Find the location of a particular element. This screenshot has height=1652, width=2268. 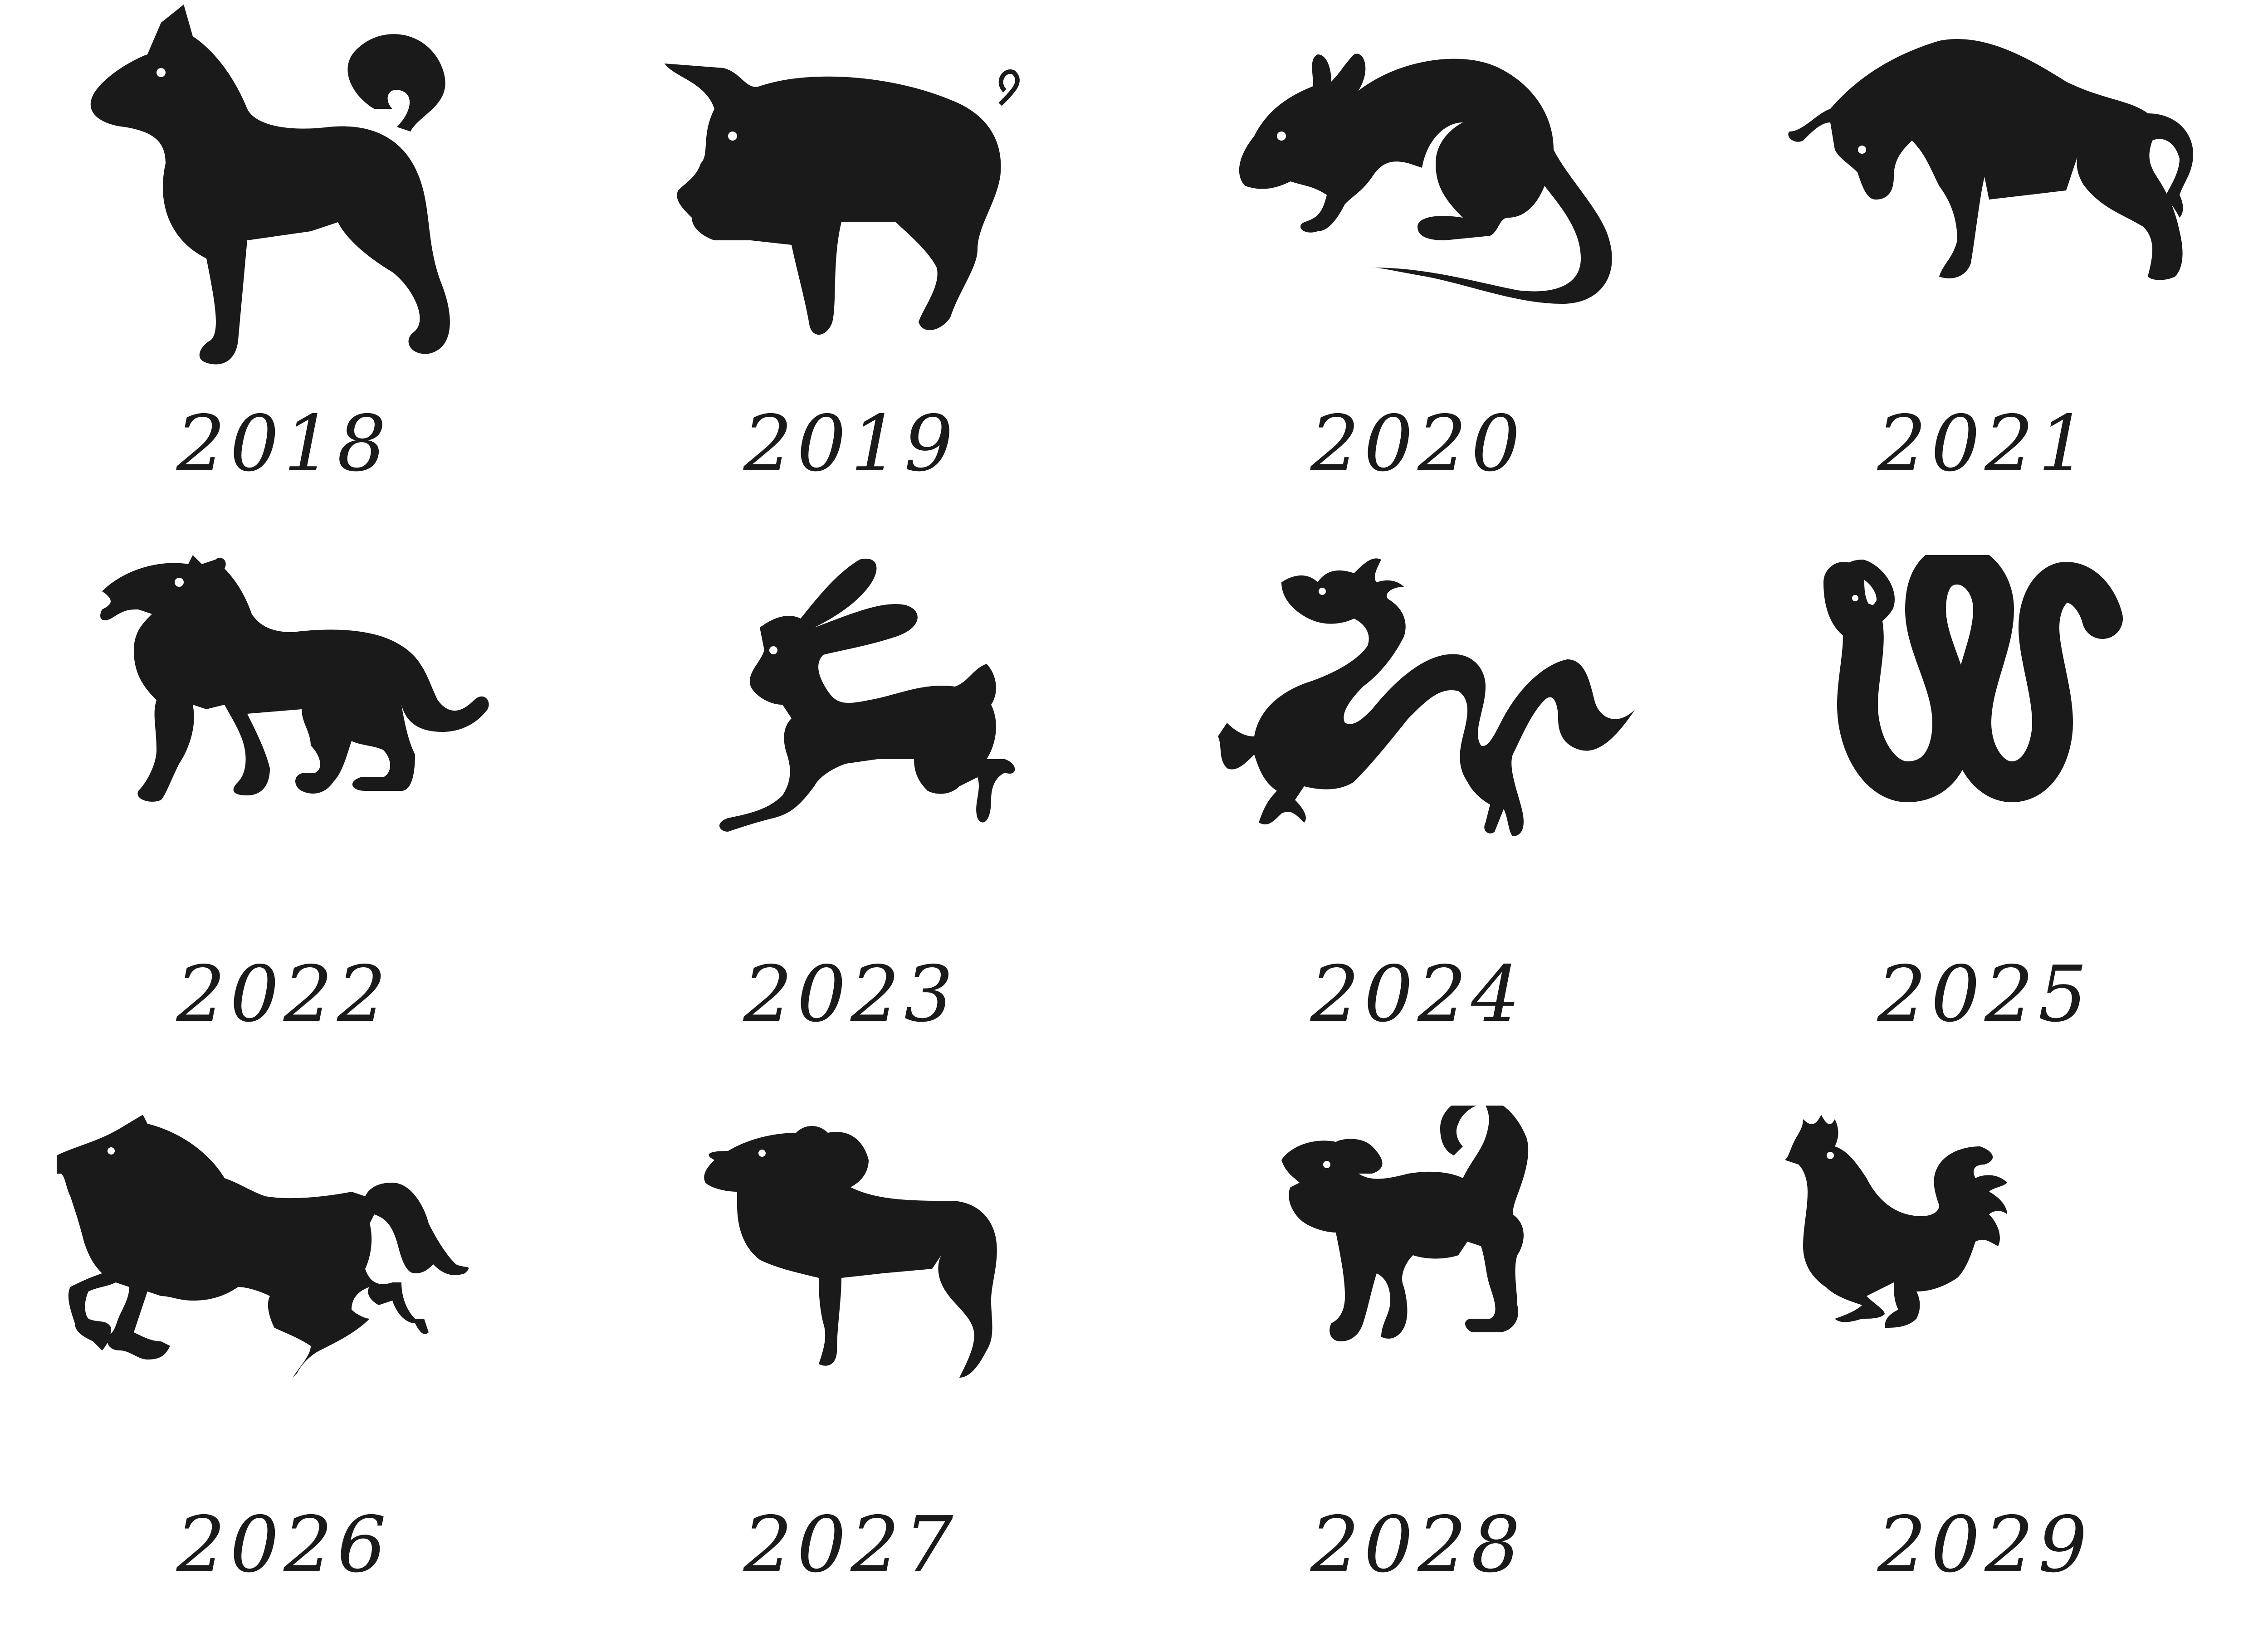

ox-icon is located at coordinates (1984, 204).